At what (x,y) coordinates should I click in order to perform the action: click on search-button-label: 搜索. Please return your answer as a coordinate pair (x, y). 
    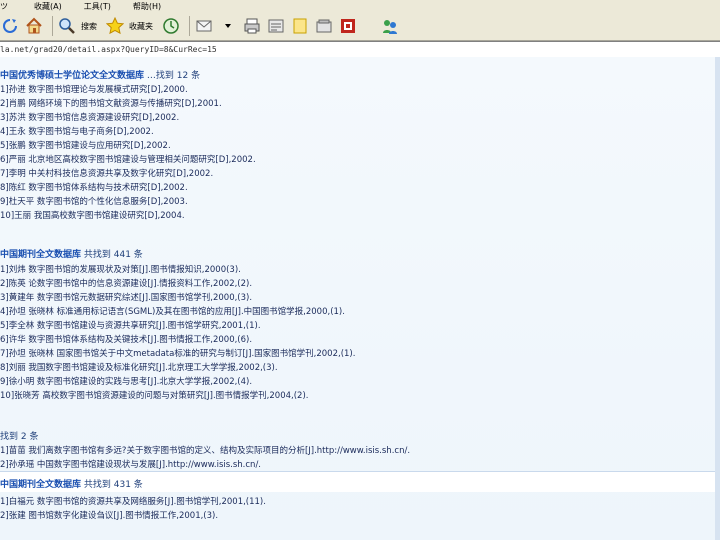
    Looking at the image, I should click on (89, 26).